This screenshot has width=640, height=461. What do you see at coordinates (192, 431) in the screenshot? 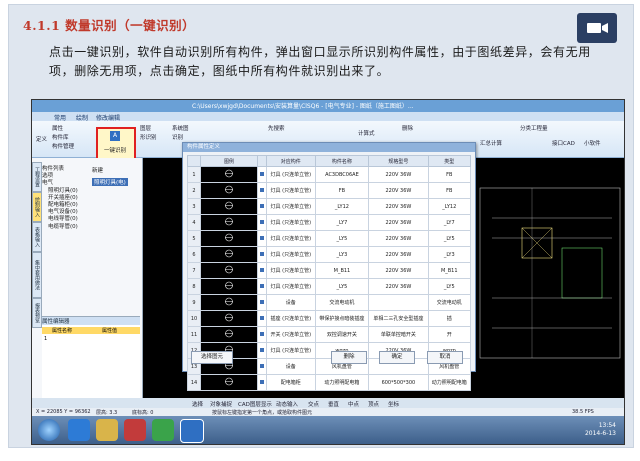
I see `app-icon` at bounding box center [192, 431].